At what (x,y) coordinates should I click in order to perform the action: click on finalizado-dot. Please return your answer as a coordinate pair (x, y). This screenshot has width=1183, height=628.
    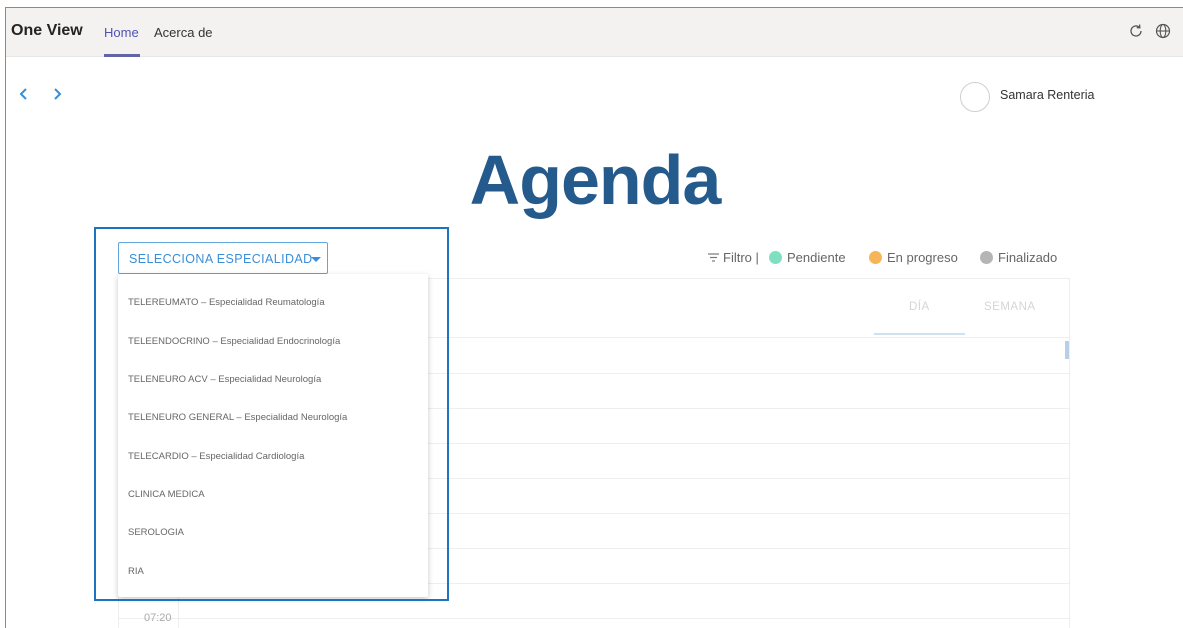
    Looking at the image, I should click on (986, 257).